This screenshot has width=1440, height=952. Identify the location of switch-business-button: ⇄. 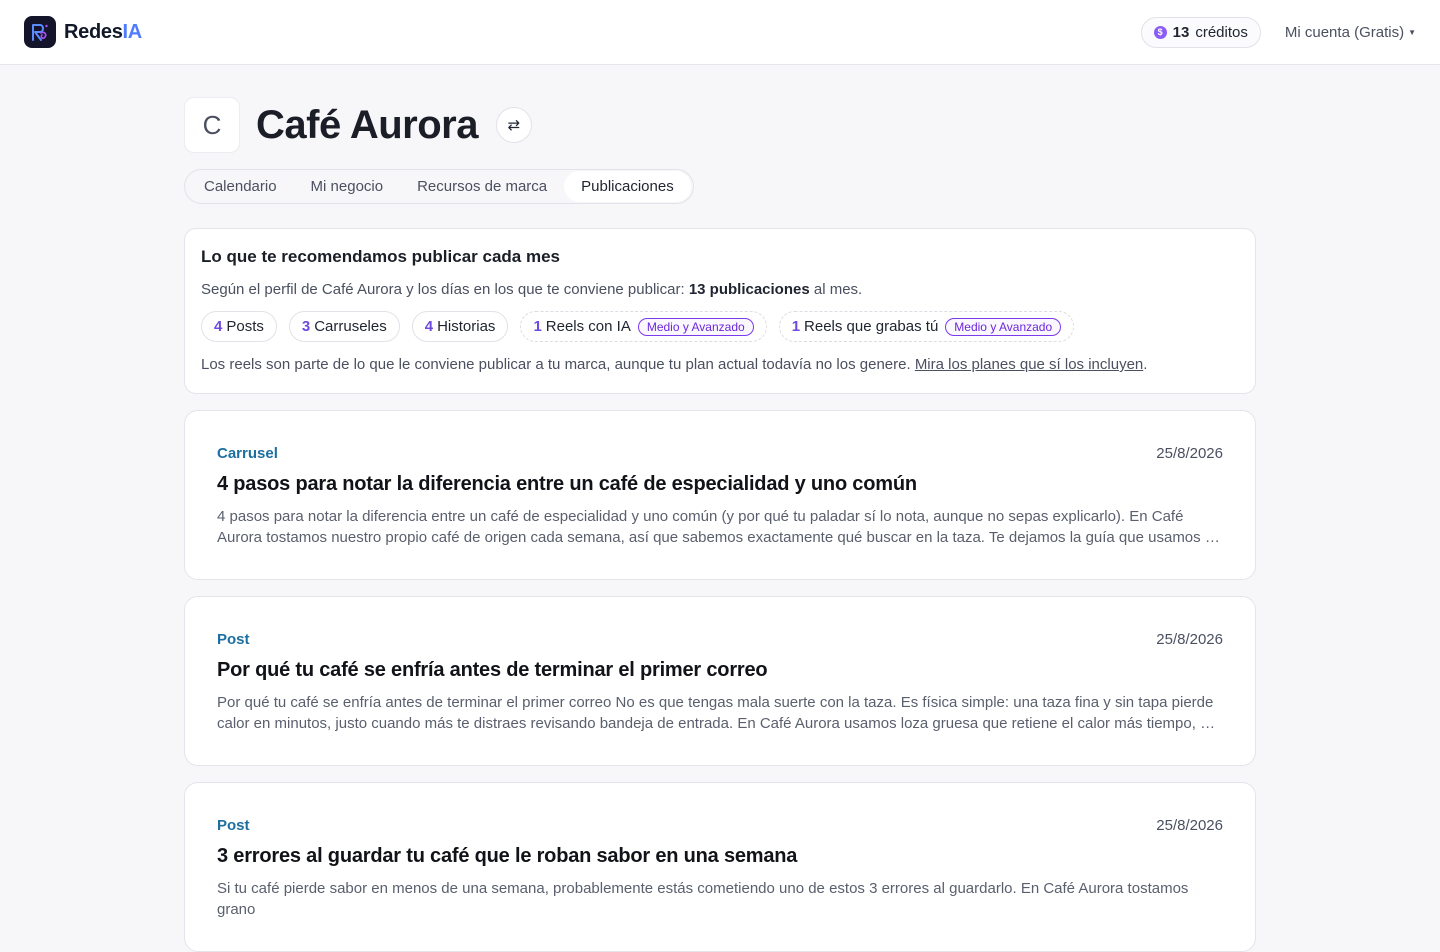
(513, 125).